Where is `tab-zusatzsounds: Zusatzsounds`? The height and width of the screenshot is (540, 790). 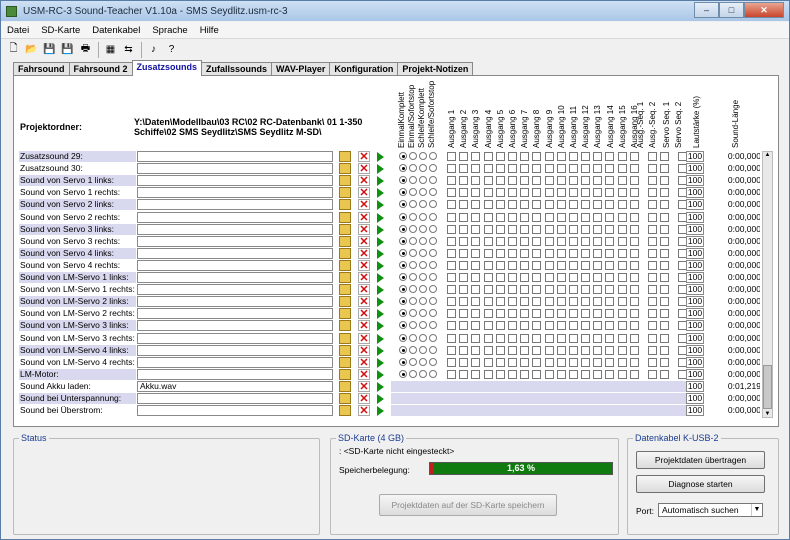
tab-zusatzsounds: Zusatzsounds is located at coordinates (167, 68).